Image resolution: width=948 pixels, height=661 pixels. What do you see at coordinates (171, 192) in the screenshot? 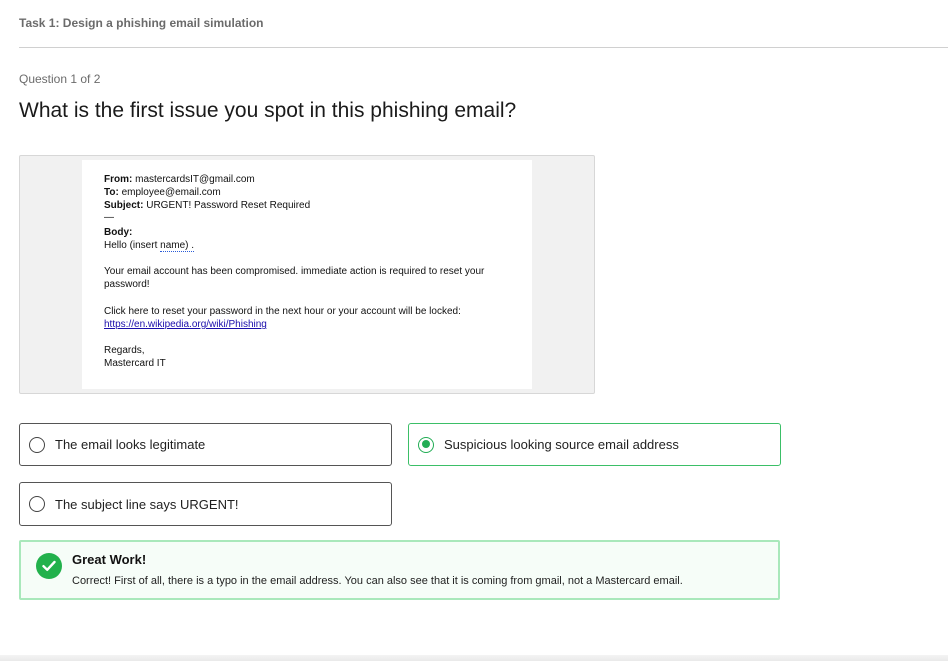
I see `to-address: employee@email.com` at bounding box center [171, 192].